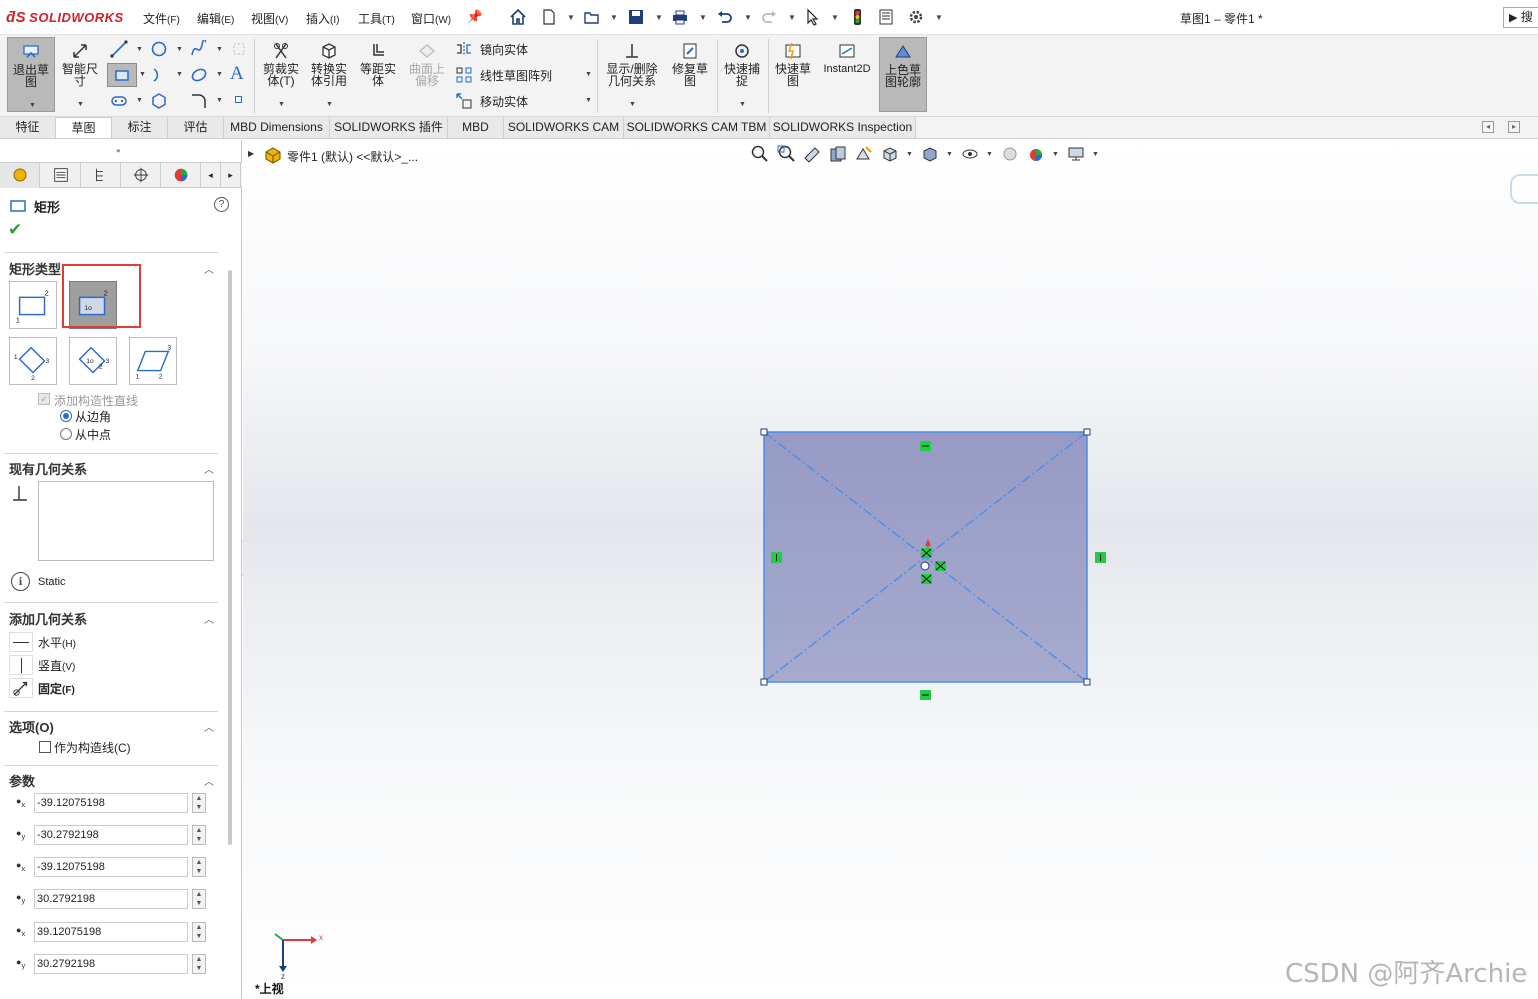 This screenshot has width=1538, height=999. Describe the element at coordinates (21, 665) in the screenshot. I see `vertical-relation-icon` at that location.